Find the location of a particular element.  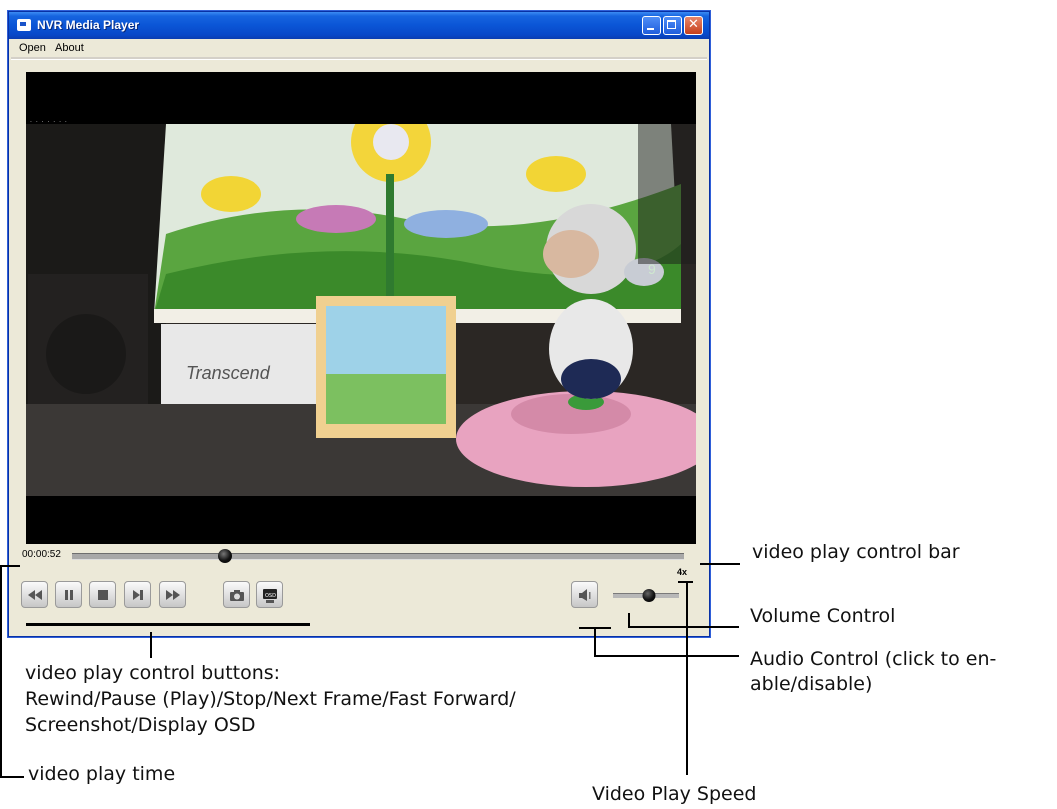

osd-icon: OSD is located at coordinates (270, 596).